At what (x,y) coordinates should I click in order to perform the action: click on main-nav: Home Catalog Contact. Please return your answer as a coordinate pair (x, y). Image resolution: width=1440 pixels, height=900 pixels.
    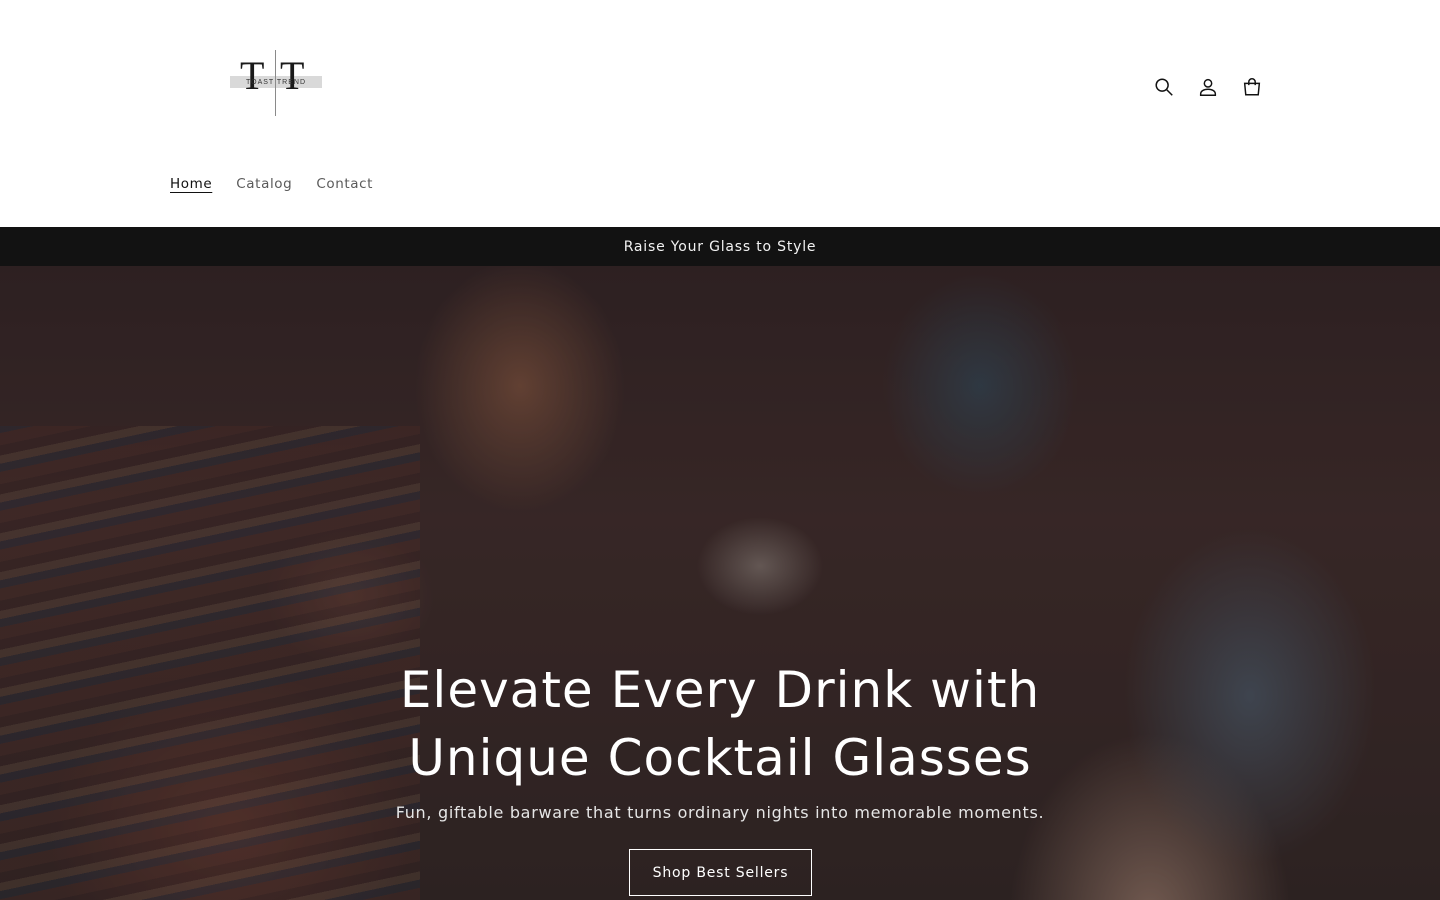
    Looking at the image, I should click on (271, 184).